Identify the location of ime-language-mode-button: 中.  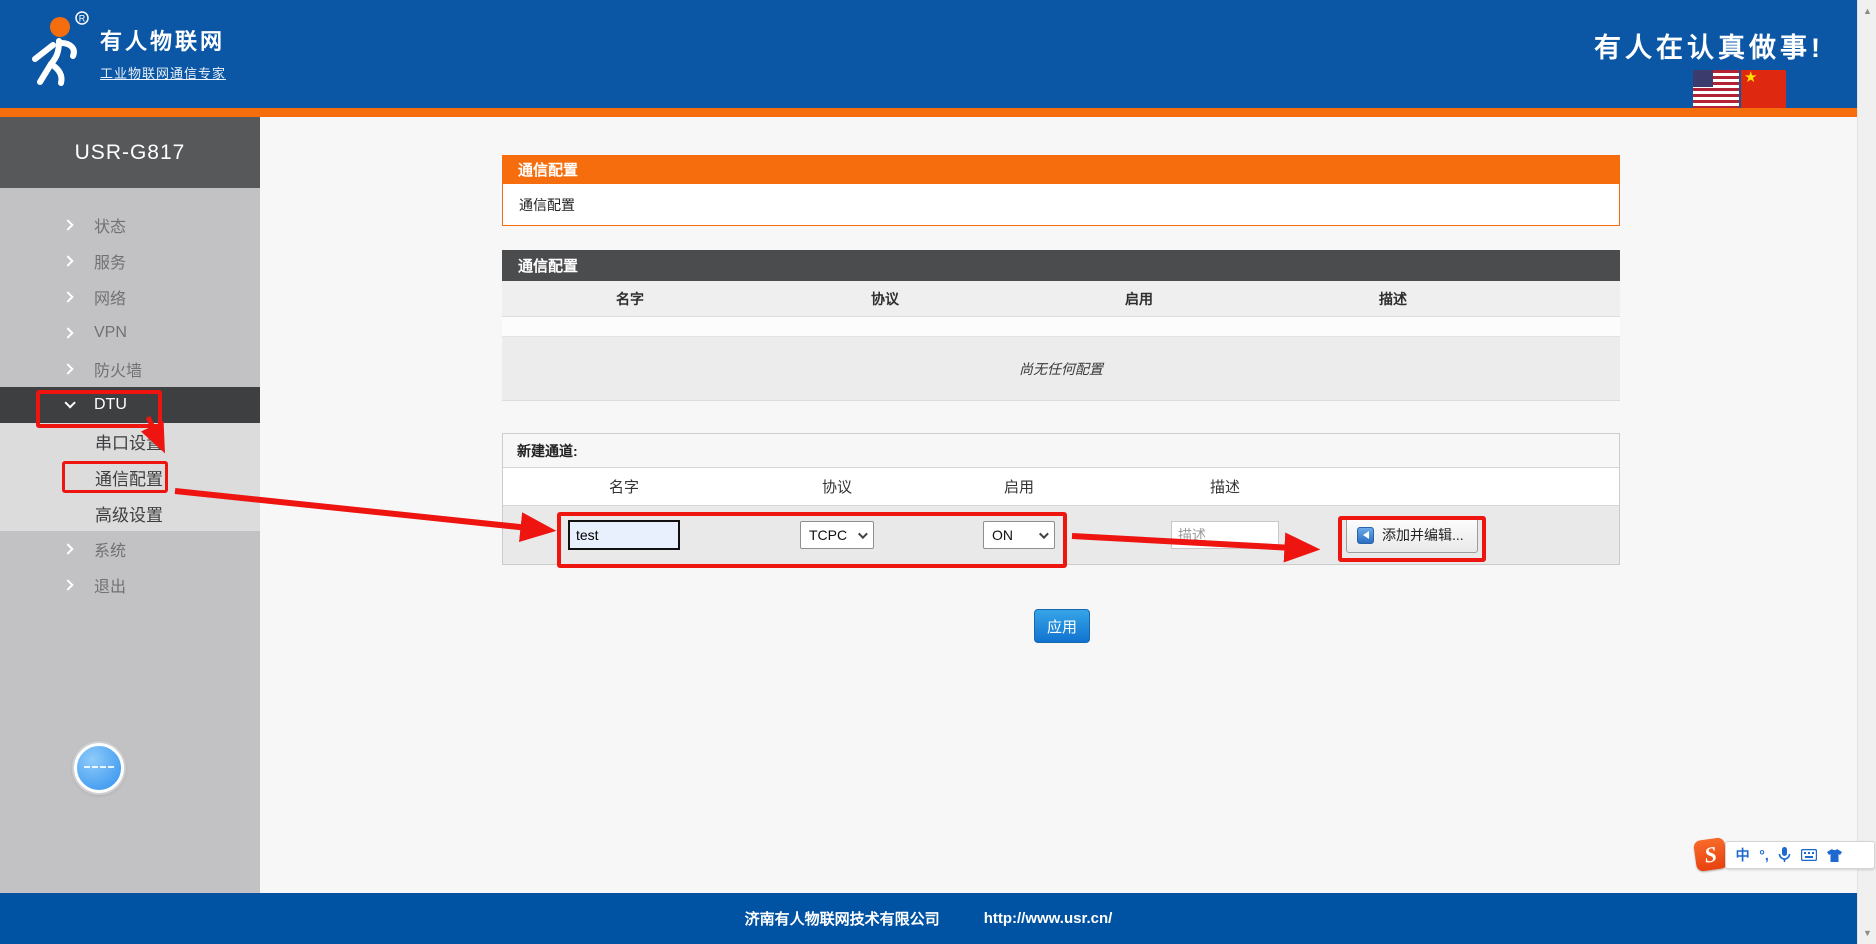
(1743, 855).